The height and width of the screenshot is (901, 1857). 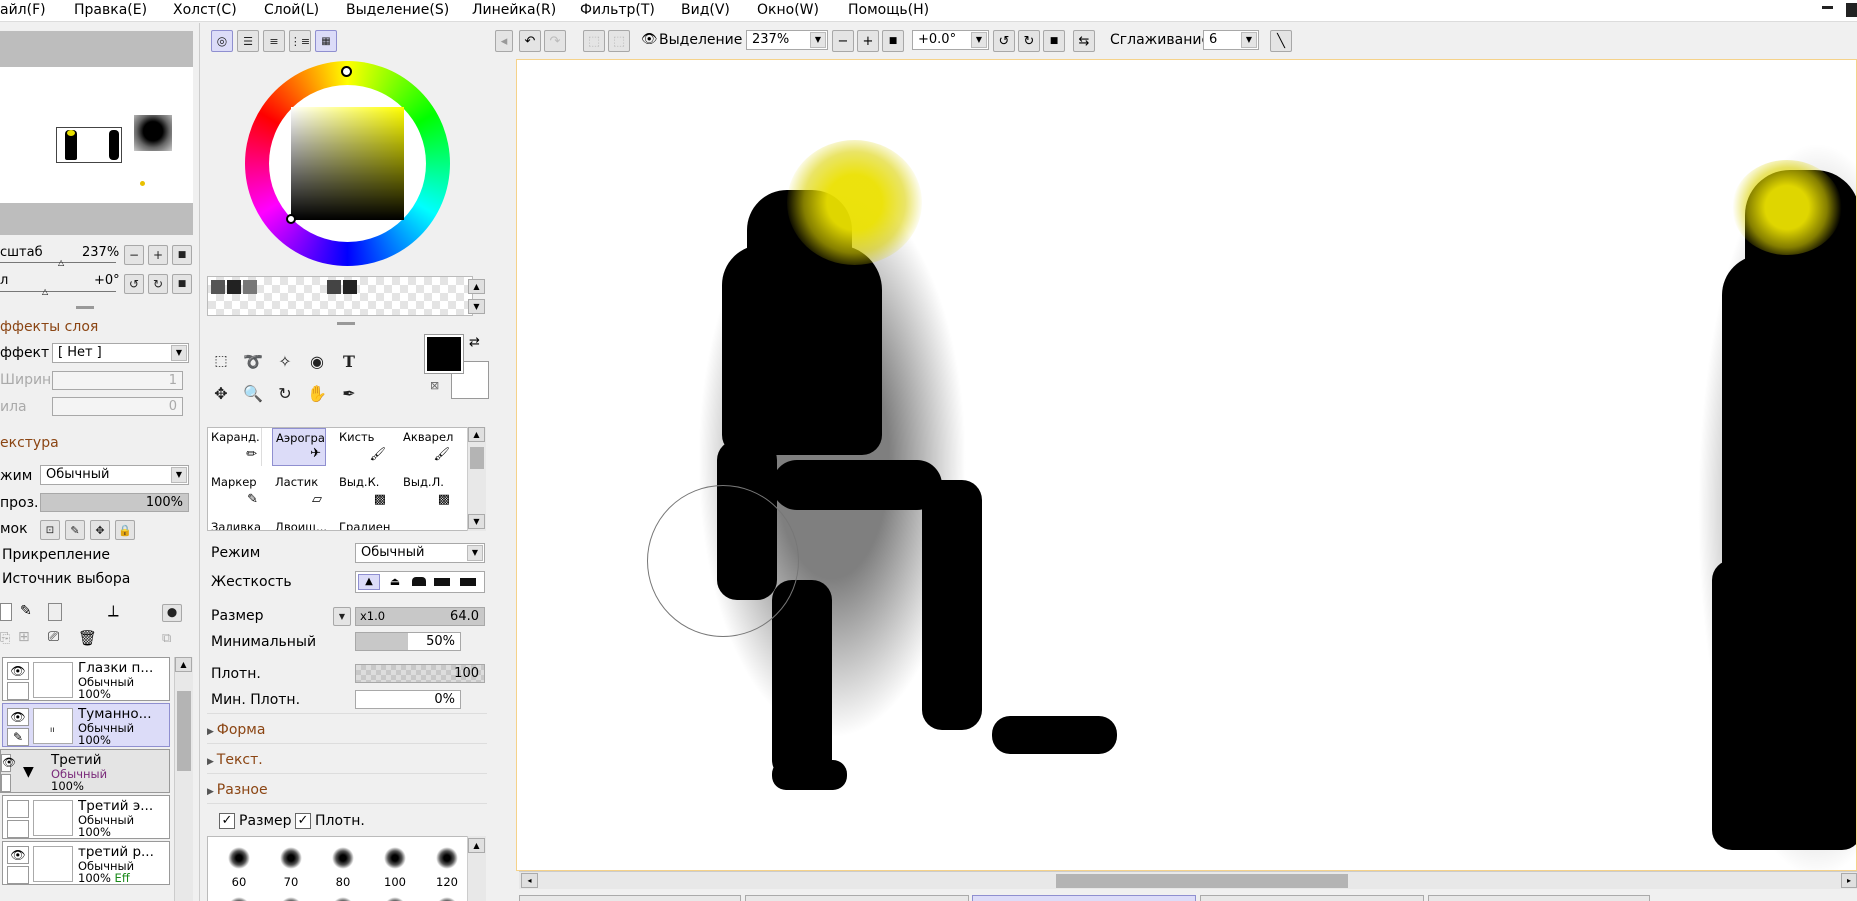 I want to click on merge-icon: ⊞, so click(x=24, y=637).